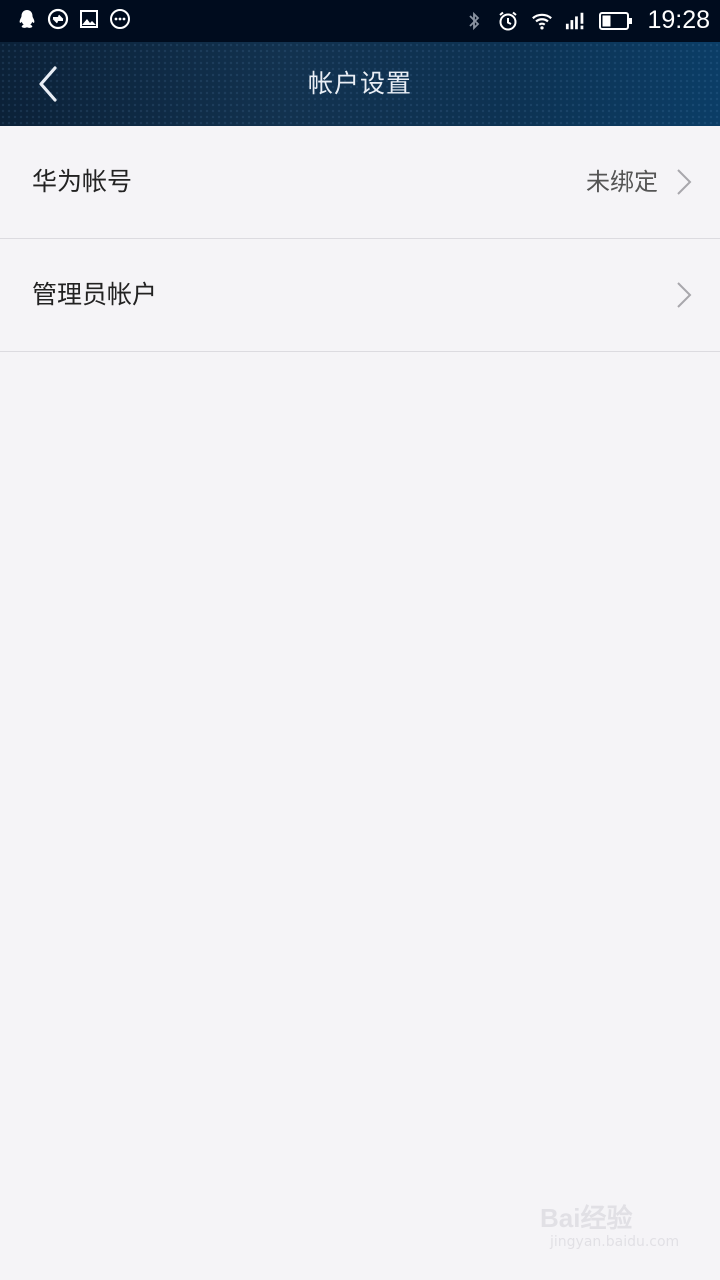 This screenshot has width=720, height=1280. What do you see at coordinates (58, 19) in the screenshot?
I see `sync-icon` at bounding box center [58, 19].